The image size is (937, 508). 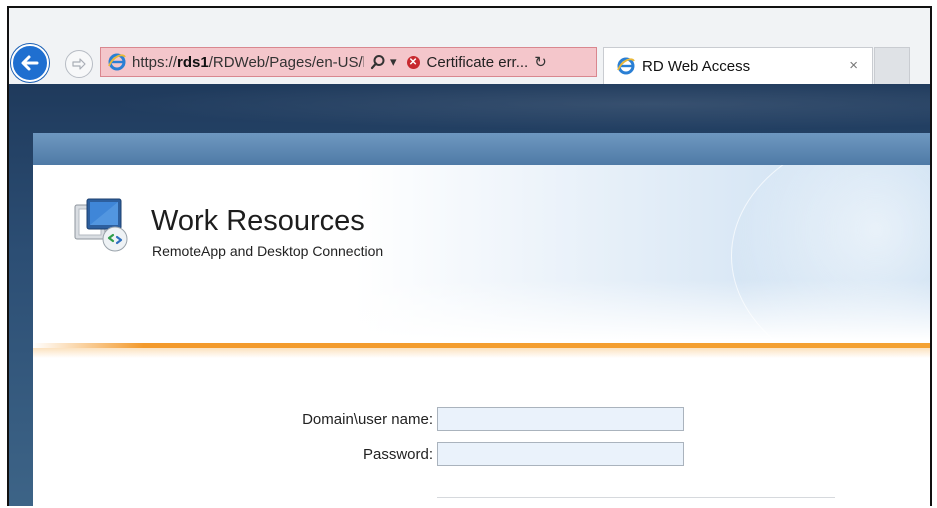 What do you see at coordinates (892, 65) in the screenshot?
I see `new-tab-button` at bounding box center [892, 65].